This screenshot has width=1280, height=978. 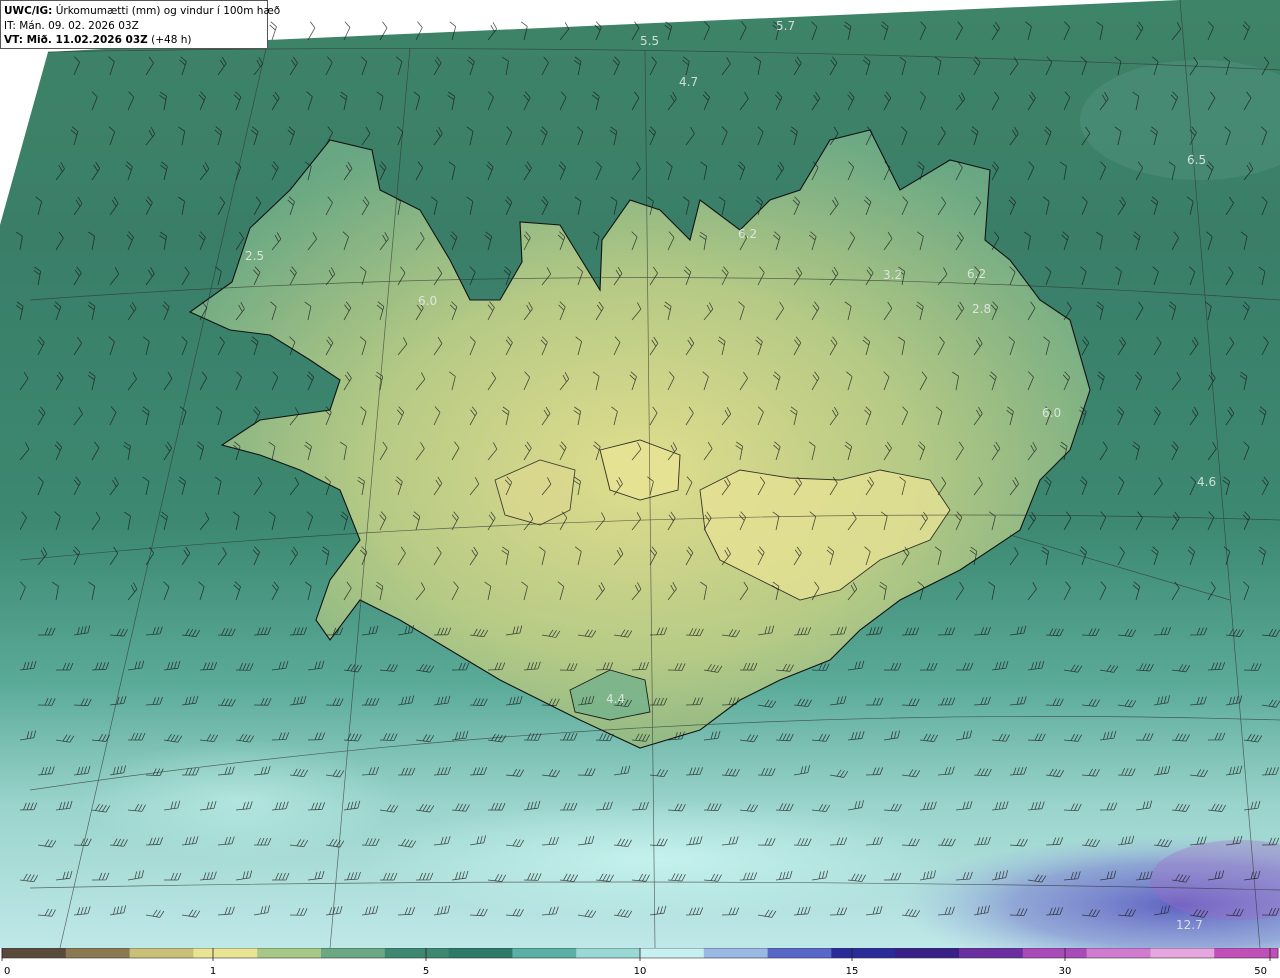 I want to click on map-value-label: 5.7, so click(x=785, y=26).